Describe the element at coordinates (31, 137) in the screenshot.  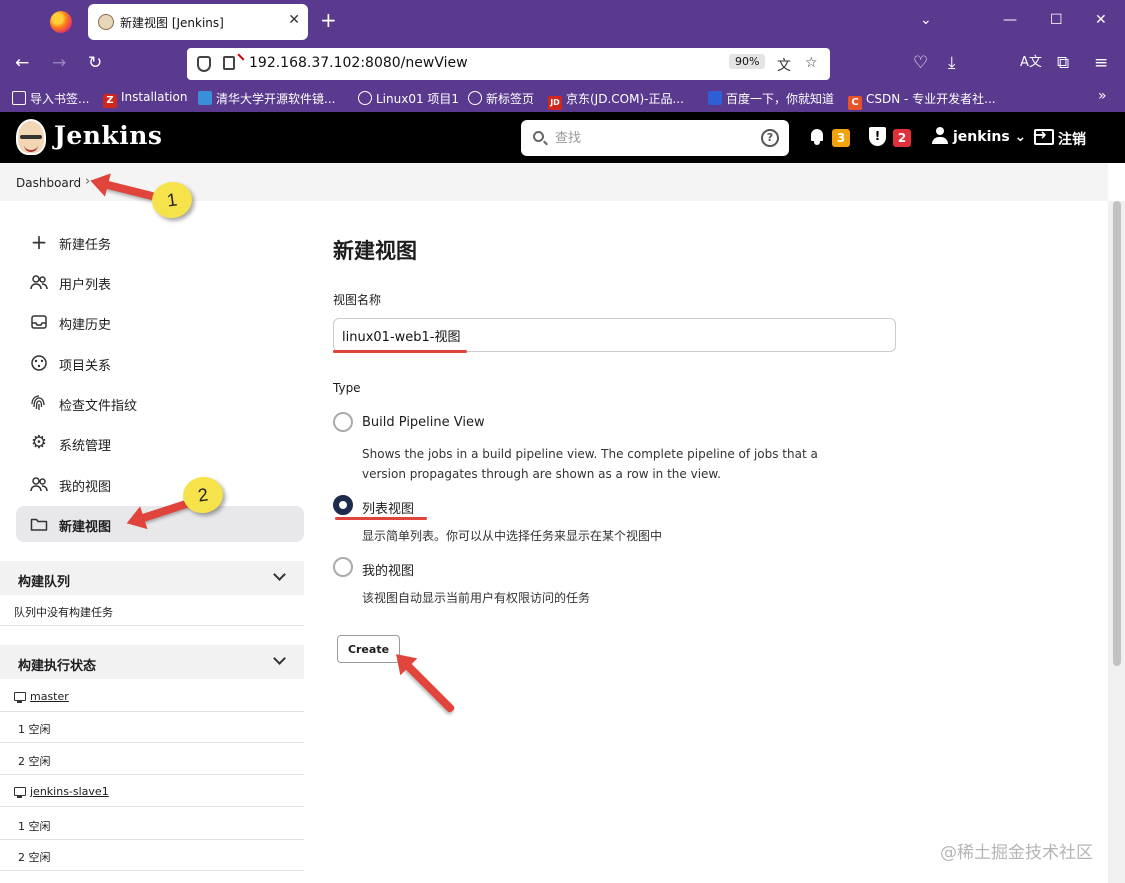
I see `jenkins-butler-logo-icon` at that location.